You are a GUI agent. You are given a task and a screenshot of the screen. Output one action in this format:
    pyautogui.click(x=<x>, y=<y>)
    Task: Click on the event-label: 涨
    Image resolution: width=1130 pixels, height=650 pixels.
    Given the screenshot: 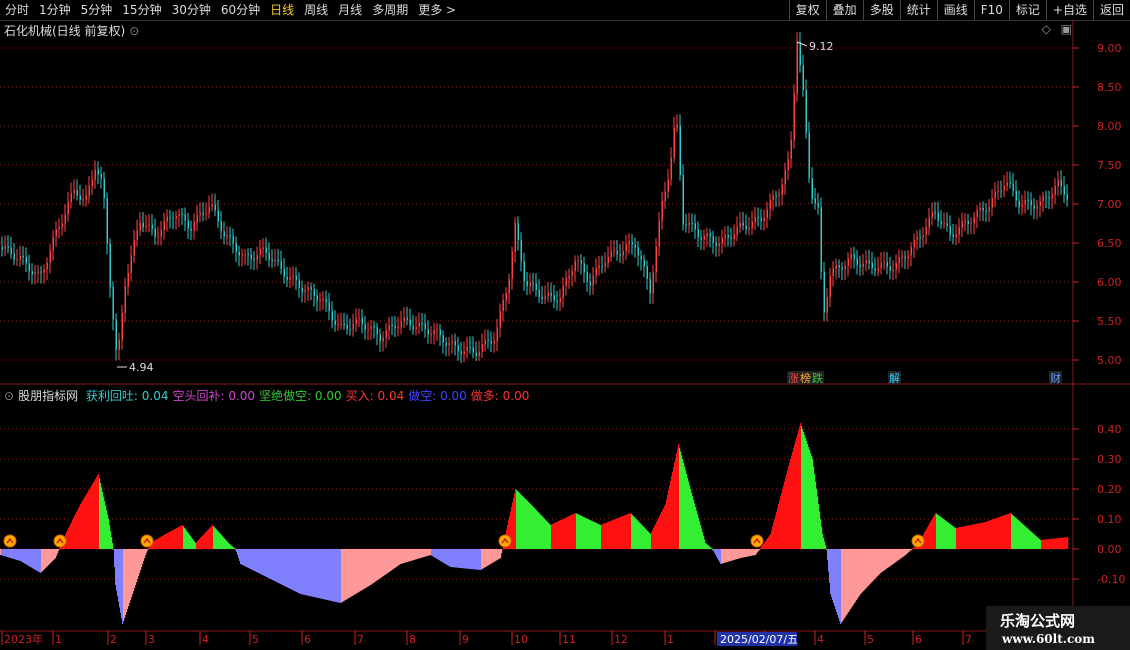 What is the action you would take?
    pyautogui.click(x=793, y=378)
    